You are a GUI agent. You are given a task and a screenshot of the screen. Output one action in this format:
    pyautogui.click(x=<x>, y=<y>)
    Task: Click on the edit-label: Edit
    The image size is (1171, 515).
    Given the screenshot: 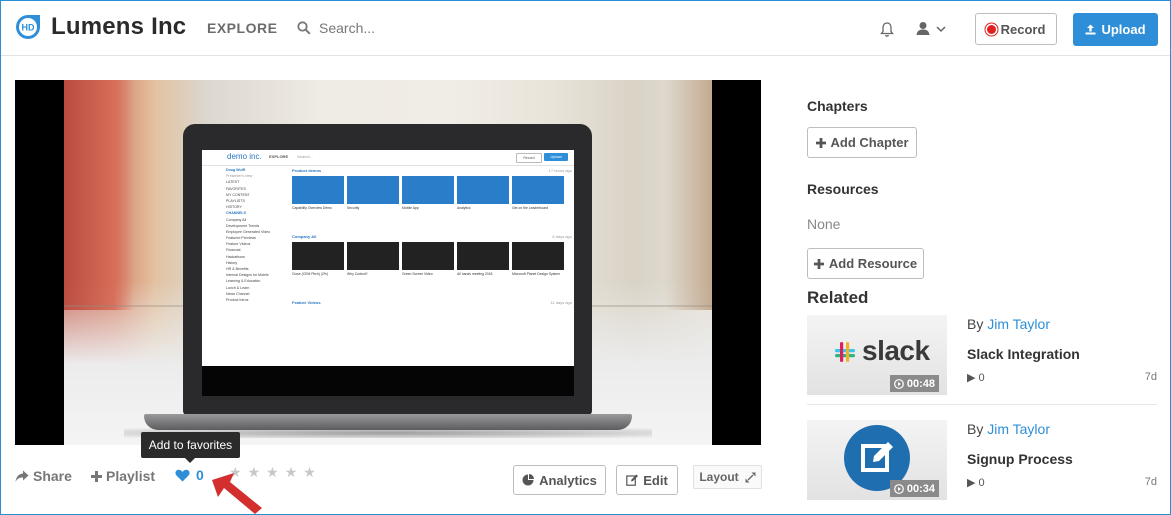 What is the action you would take?
    pyautogui.click(x=655, y=480)
    